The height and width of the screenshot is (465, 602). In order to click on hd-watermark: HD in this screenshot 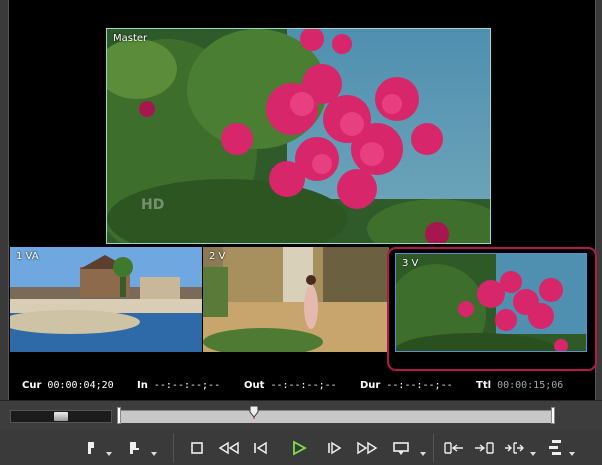, I will do `click(153, 205)`.